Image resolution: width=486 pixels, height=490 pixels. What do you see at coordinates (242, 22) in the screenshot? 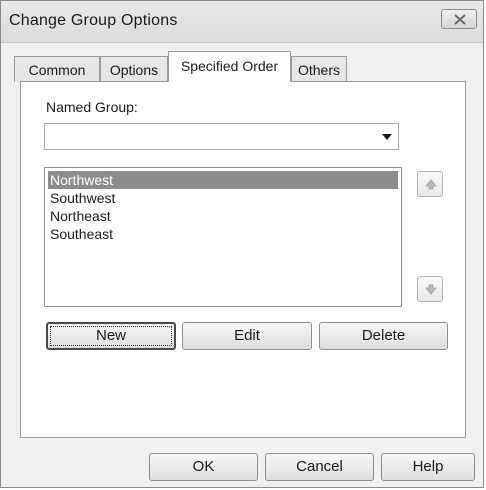
I see `title-bar: Change Group Options` at bounding box center [242, 22].